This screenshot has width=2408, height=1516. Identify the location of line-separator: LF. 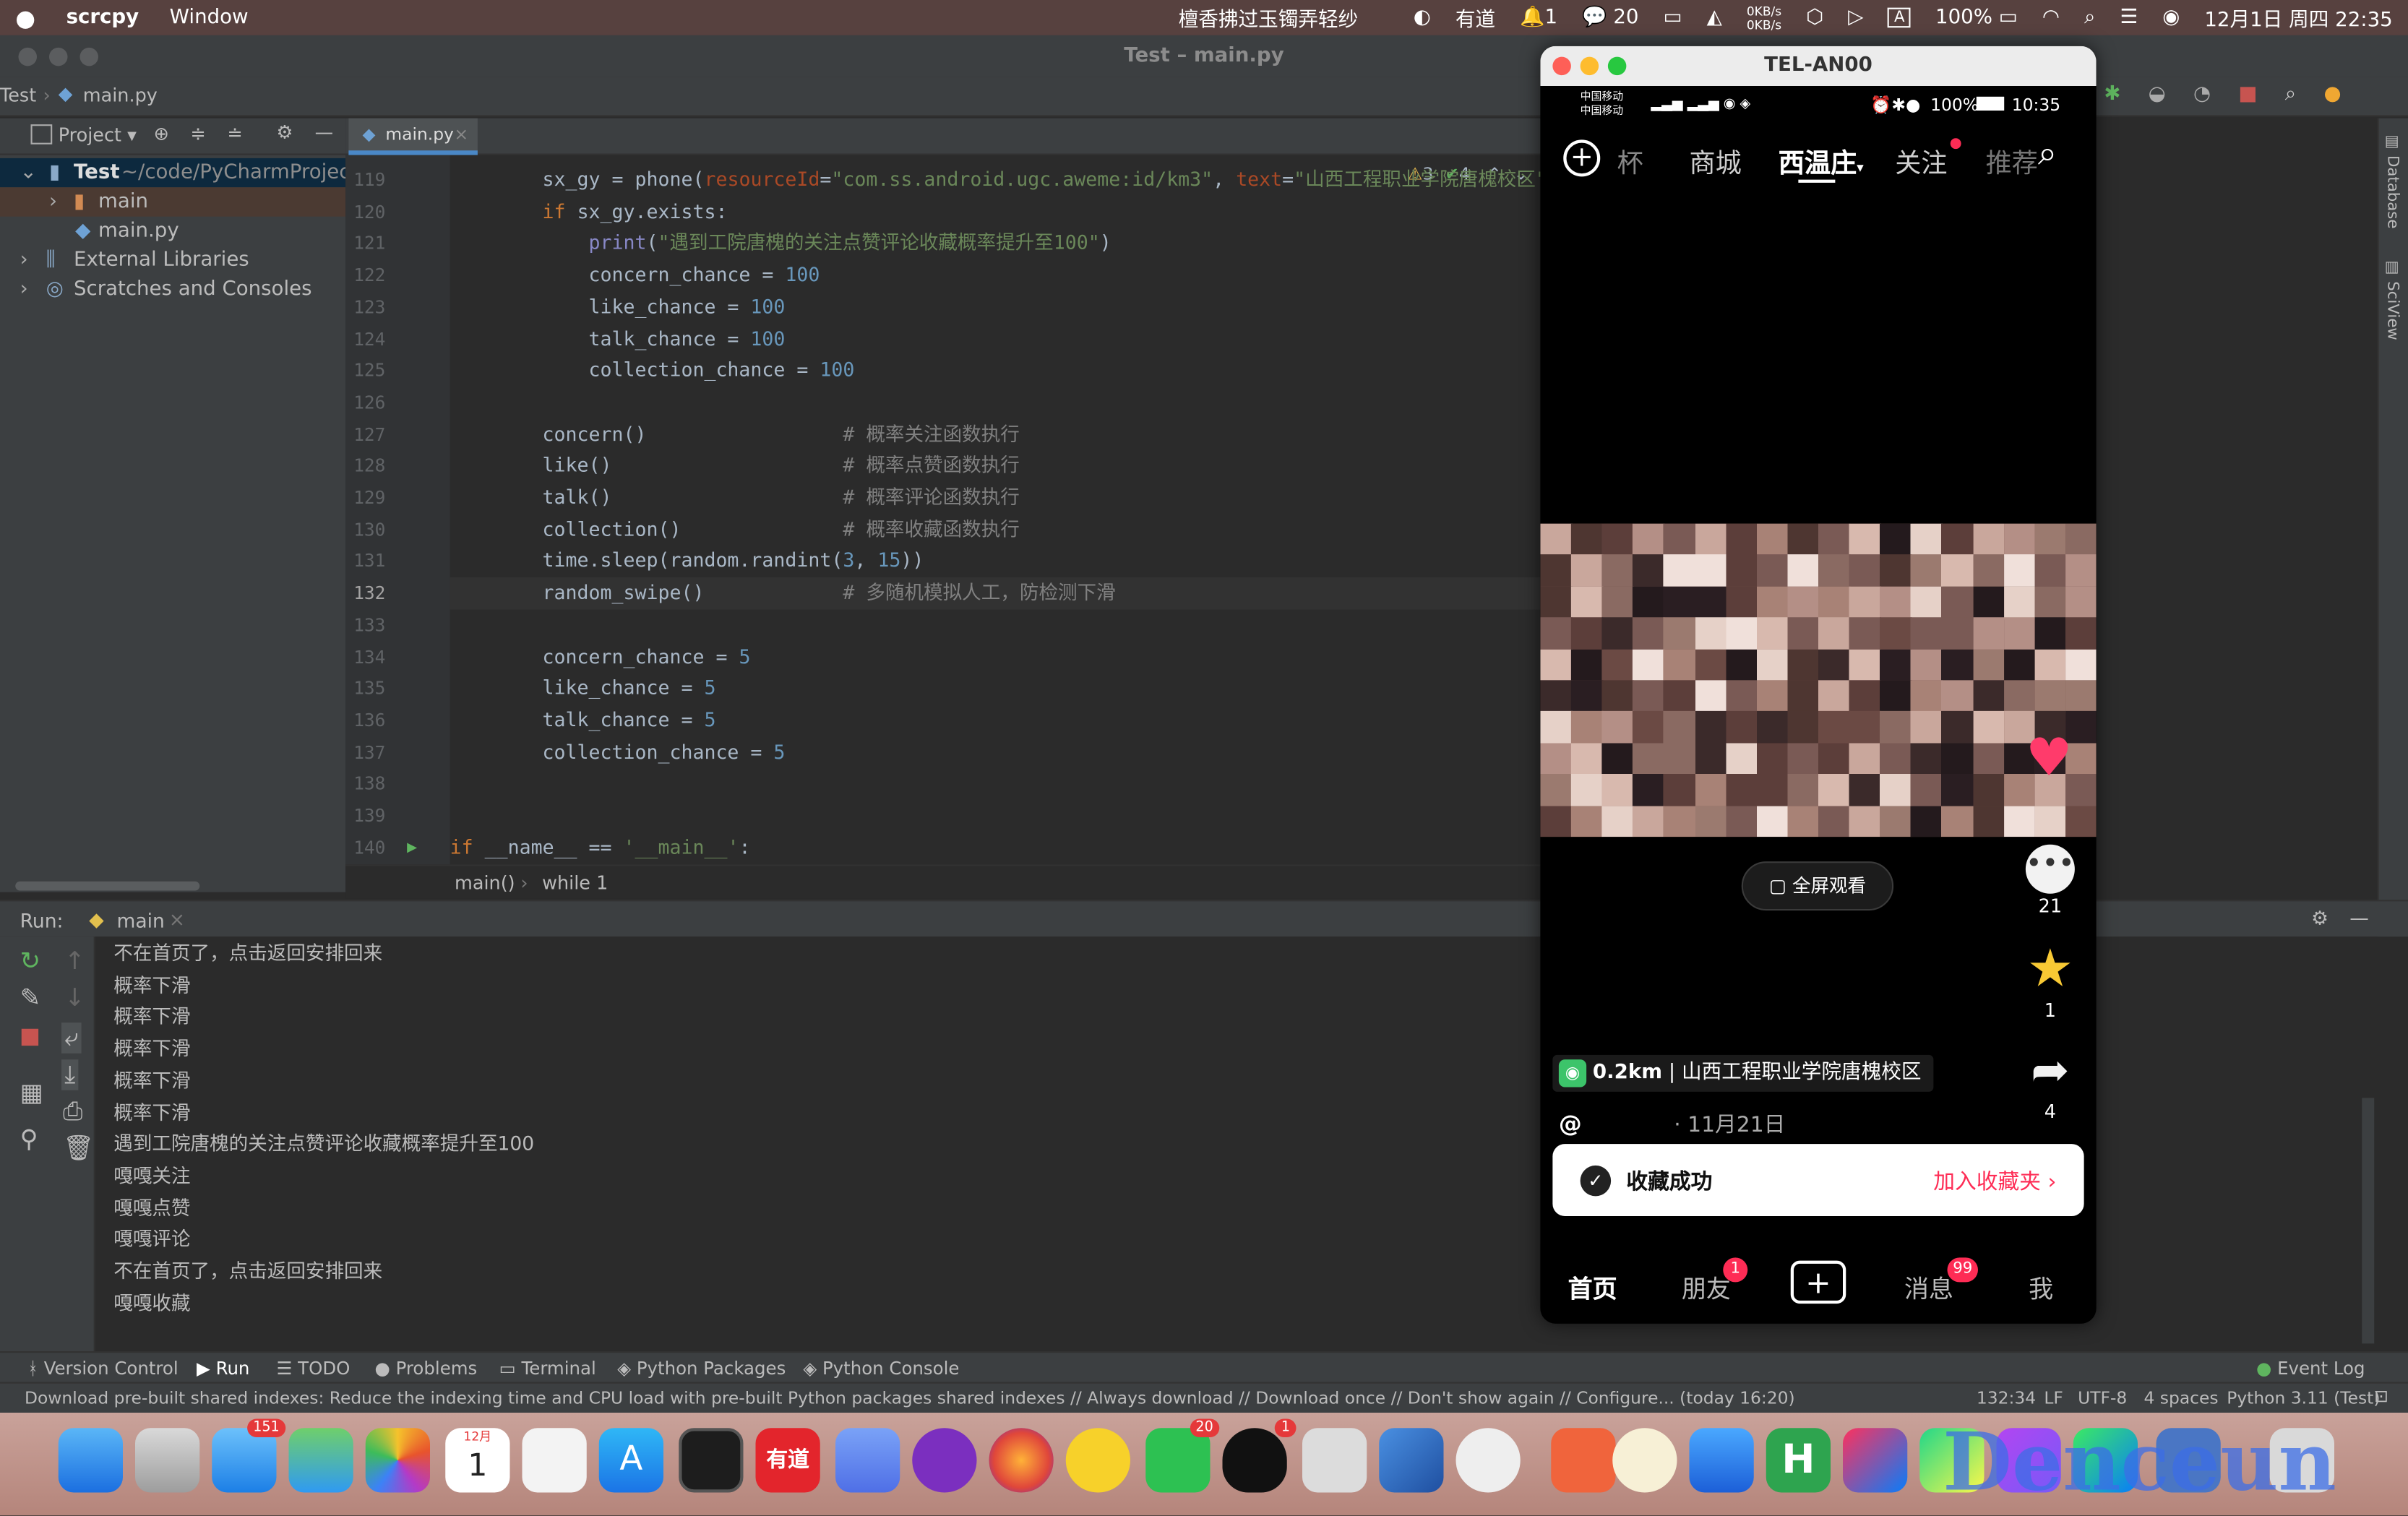
(2053, 1398).